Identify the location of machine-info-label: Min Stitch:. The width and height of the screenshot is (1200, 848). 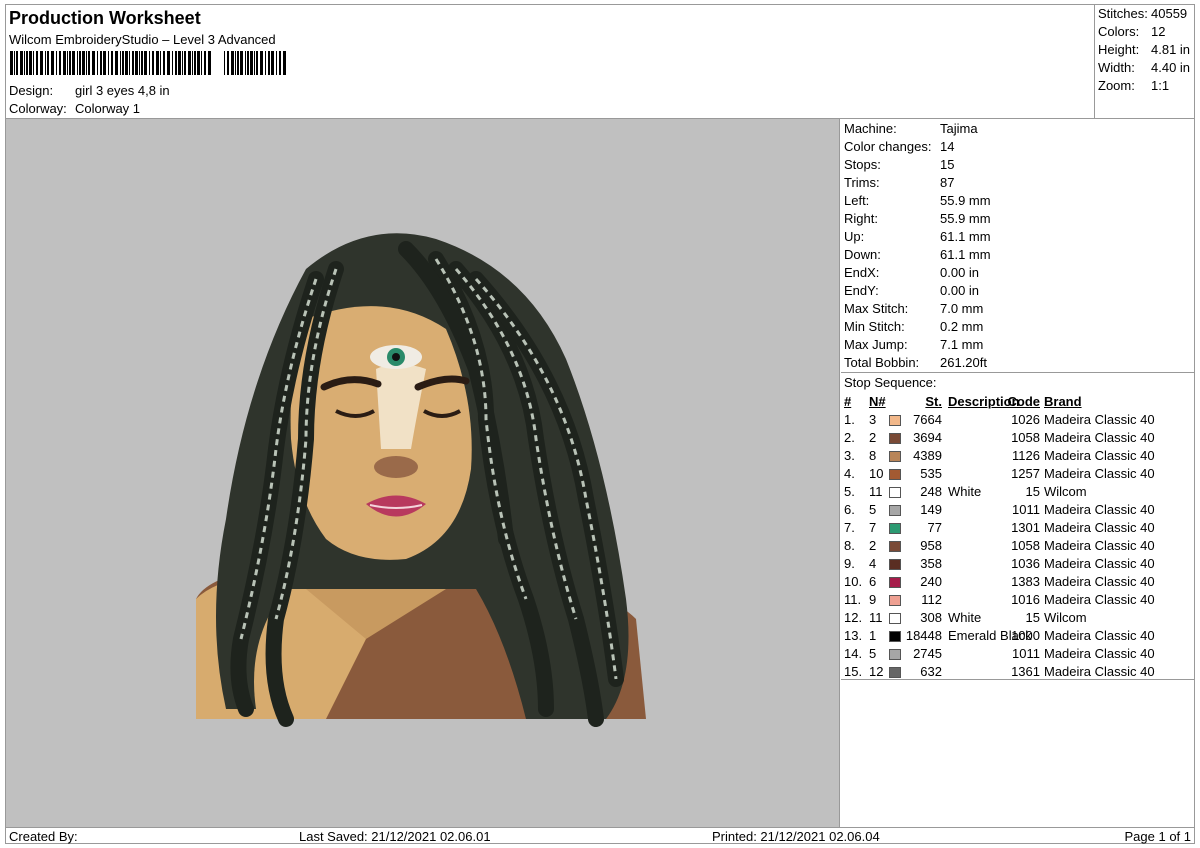
(874, 326).